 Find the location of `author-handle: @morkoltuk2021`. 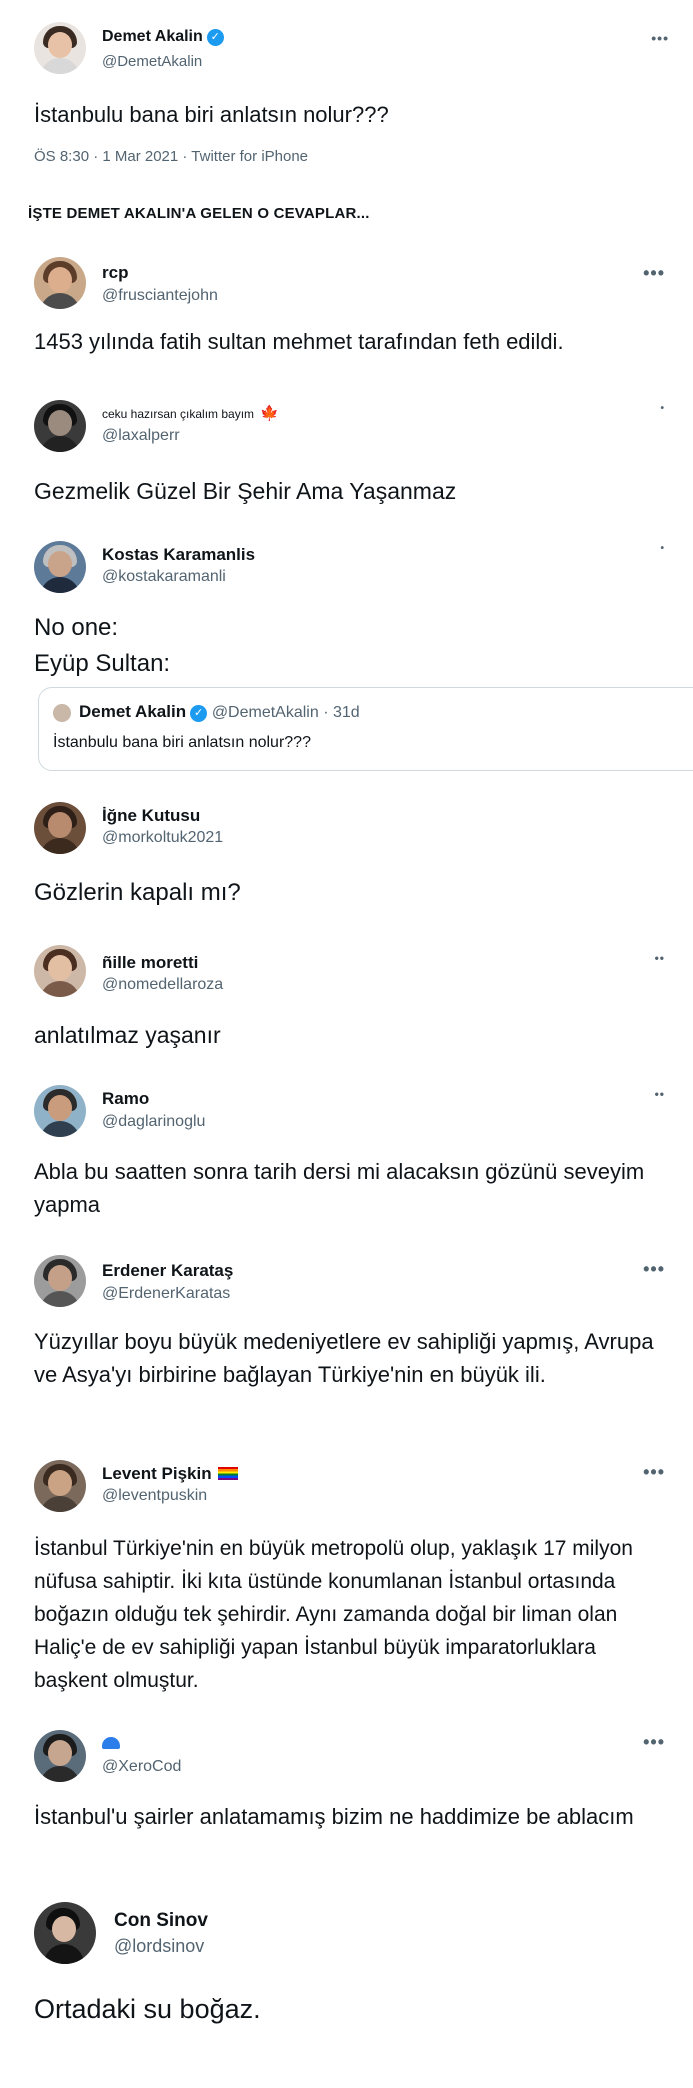

author-handle: @morkoltuk2021 is located at coordinates (162, 838).